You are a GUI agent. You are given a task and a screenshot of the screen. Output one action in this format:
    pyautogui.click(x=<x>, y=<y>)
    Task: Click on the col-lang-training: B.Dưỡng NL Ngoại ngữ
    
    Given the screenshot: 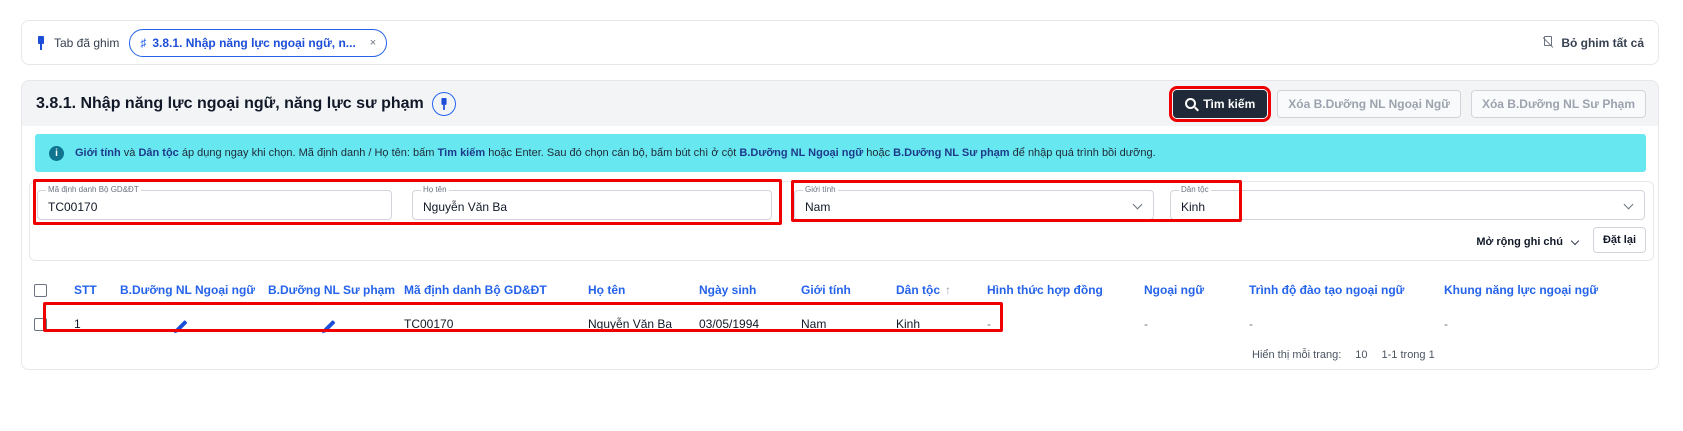 What is the action you would take?
    pyautogui.click(x=194, y=290)
    